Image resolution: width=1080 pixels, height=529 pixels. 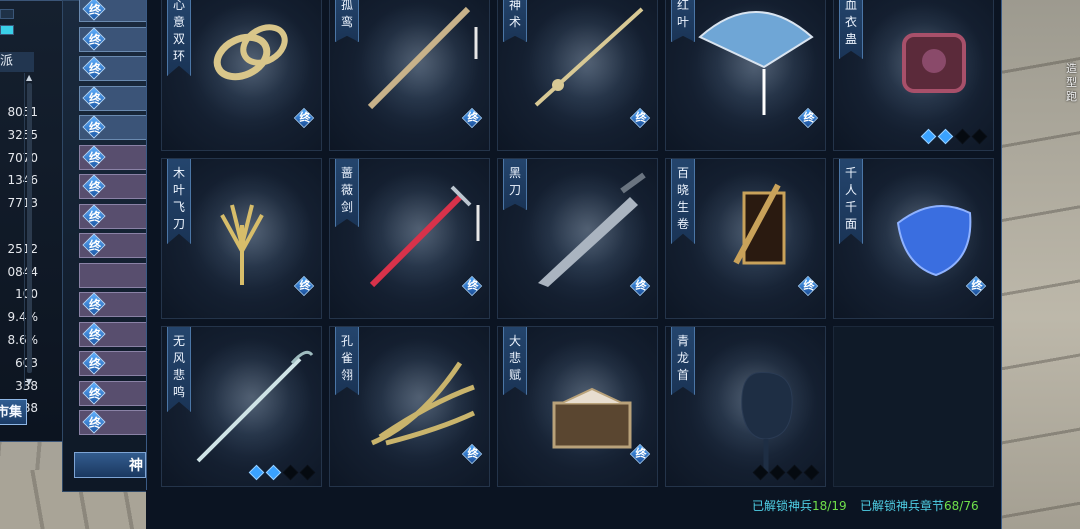 I want to click on weapon-card: 黑刀终, so click(x=577, y=238).